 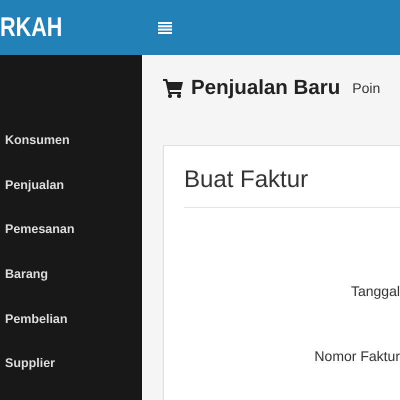 What do you see at coordinates (173, 88) in the screenshot?
I see `cart-icon` at bounding box center [173, 88].